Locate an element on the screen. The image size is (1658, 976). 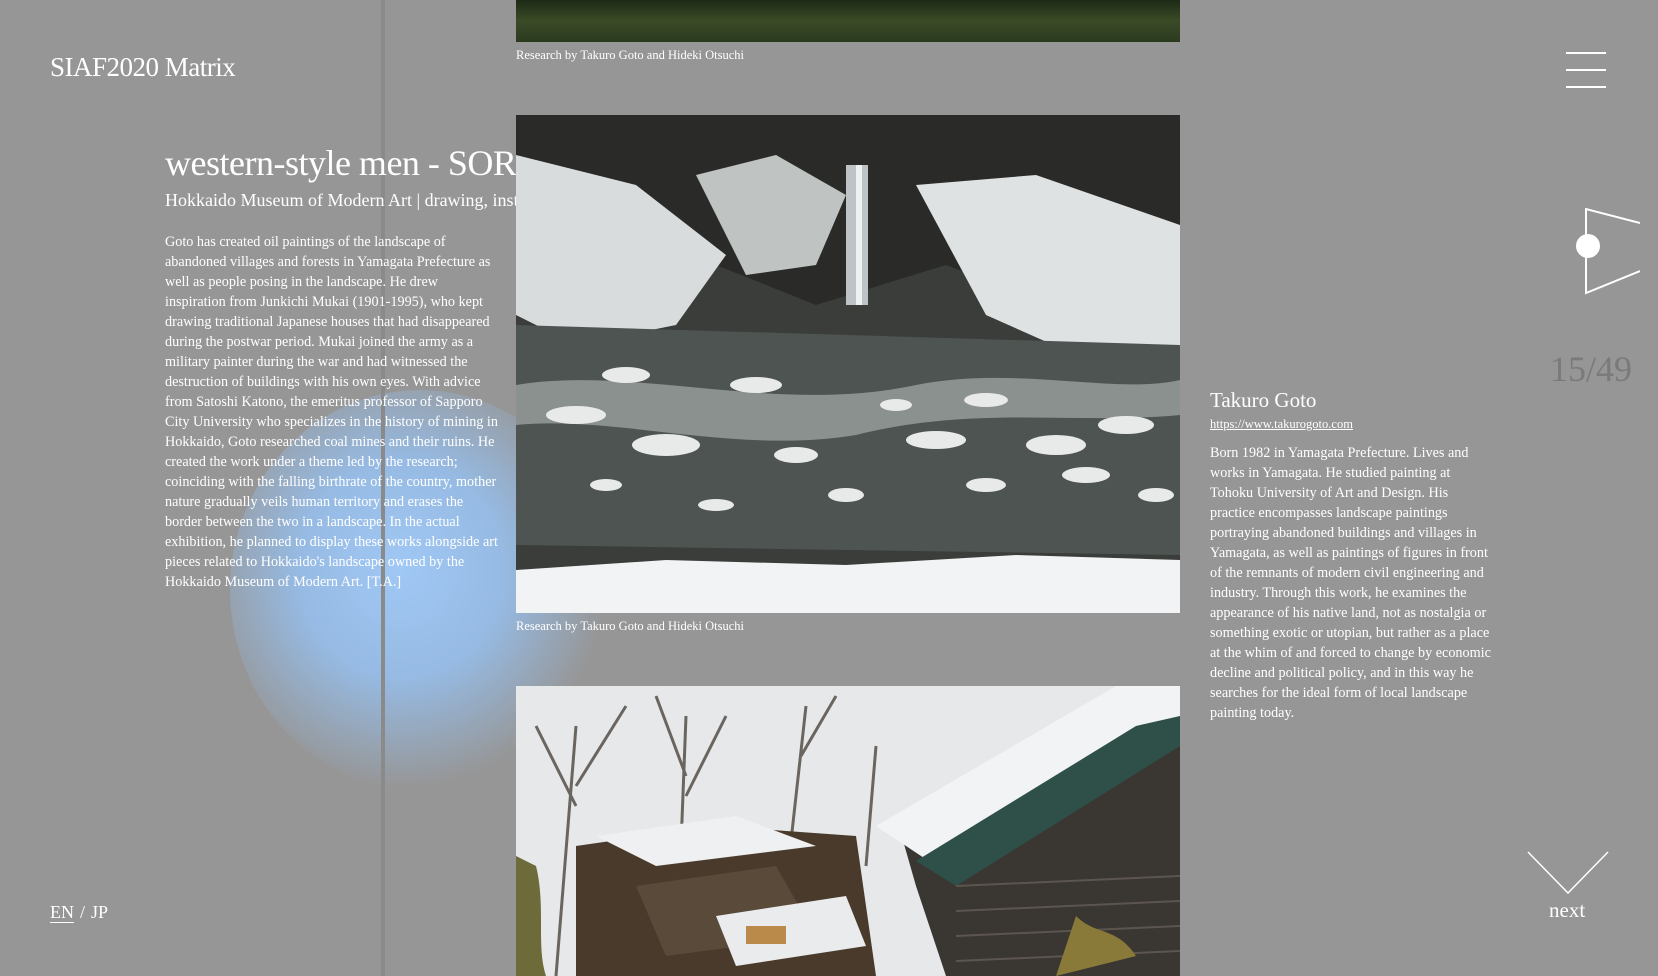
slide-counter: 15/49 is located at coordinates (1591, 369).